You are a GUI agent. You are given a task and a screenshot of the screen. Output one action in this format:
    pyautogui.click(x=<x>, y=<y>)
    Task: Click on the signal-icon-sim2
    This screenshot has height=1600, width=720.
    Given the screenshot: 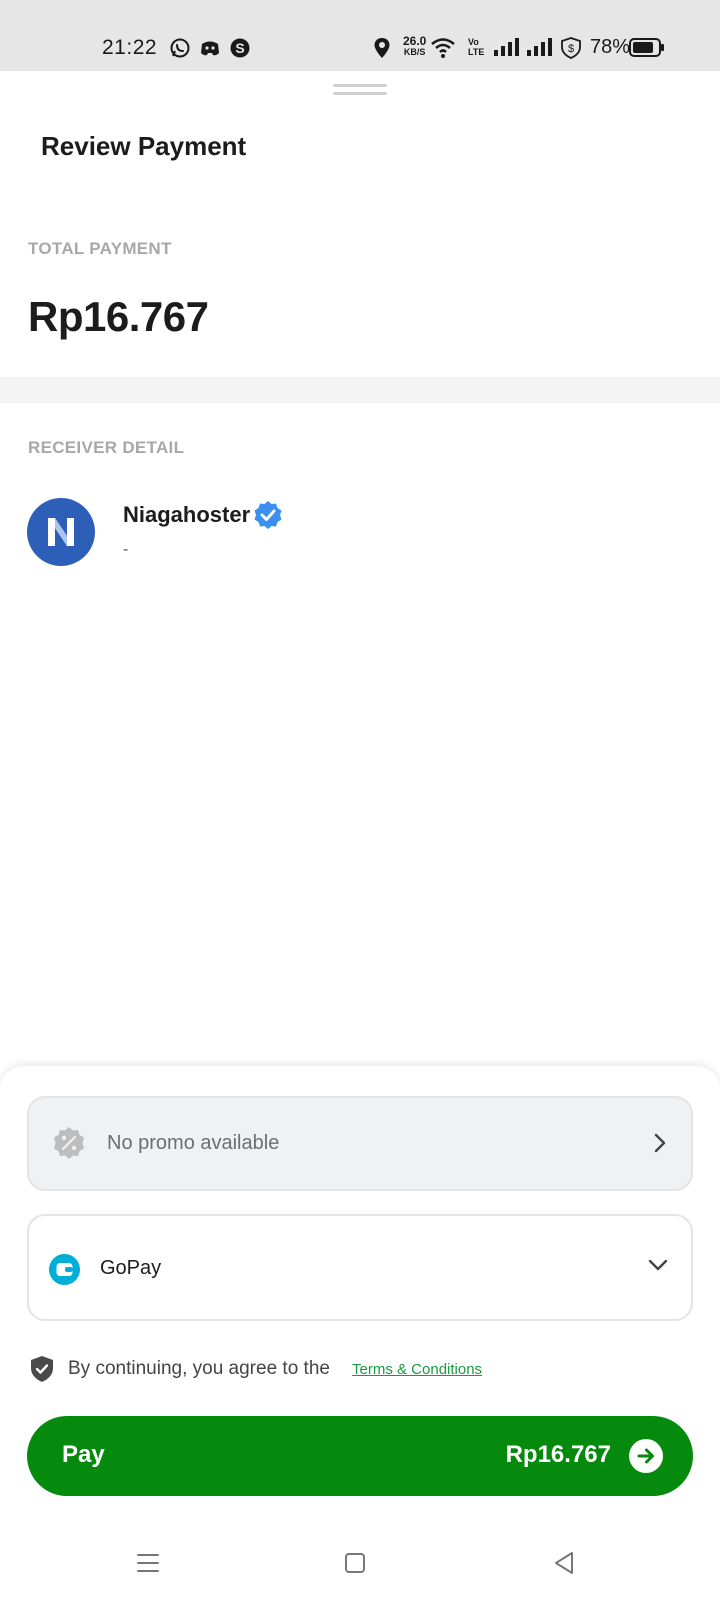 What is the action you would take?
    pyautogui.click(x=539, y=47)
    